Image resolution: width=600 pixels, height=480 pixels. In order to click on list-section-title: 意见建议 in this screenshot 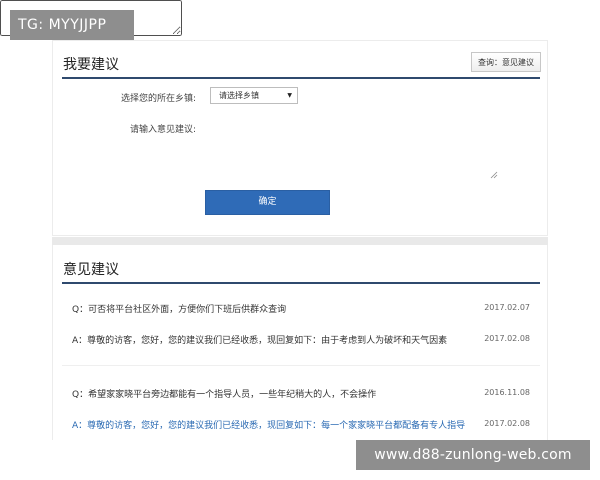, I will do `click(91, 270)`.